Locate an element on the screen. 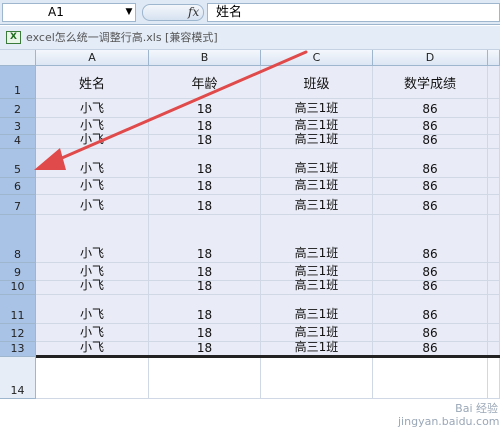 Image resolution: width=500 pixels, height=433 pixels. arrow-head is located at coordinates (50, 159).